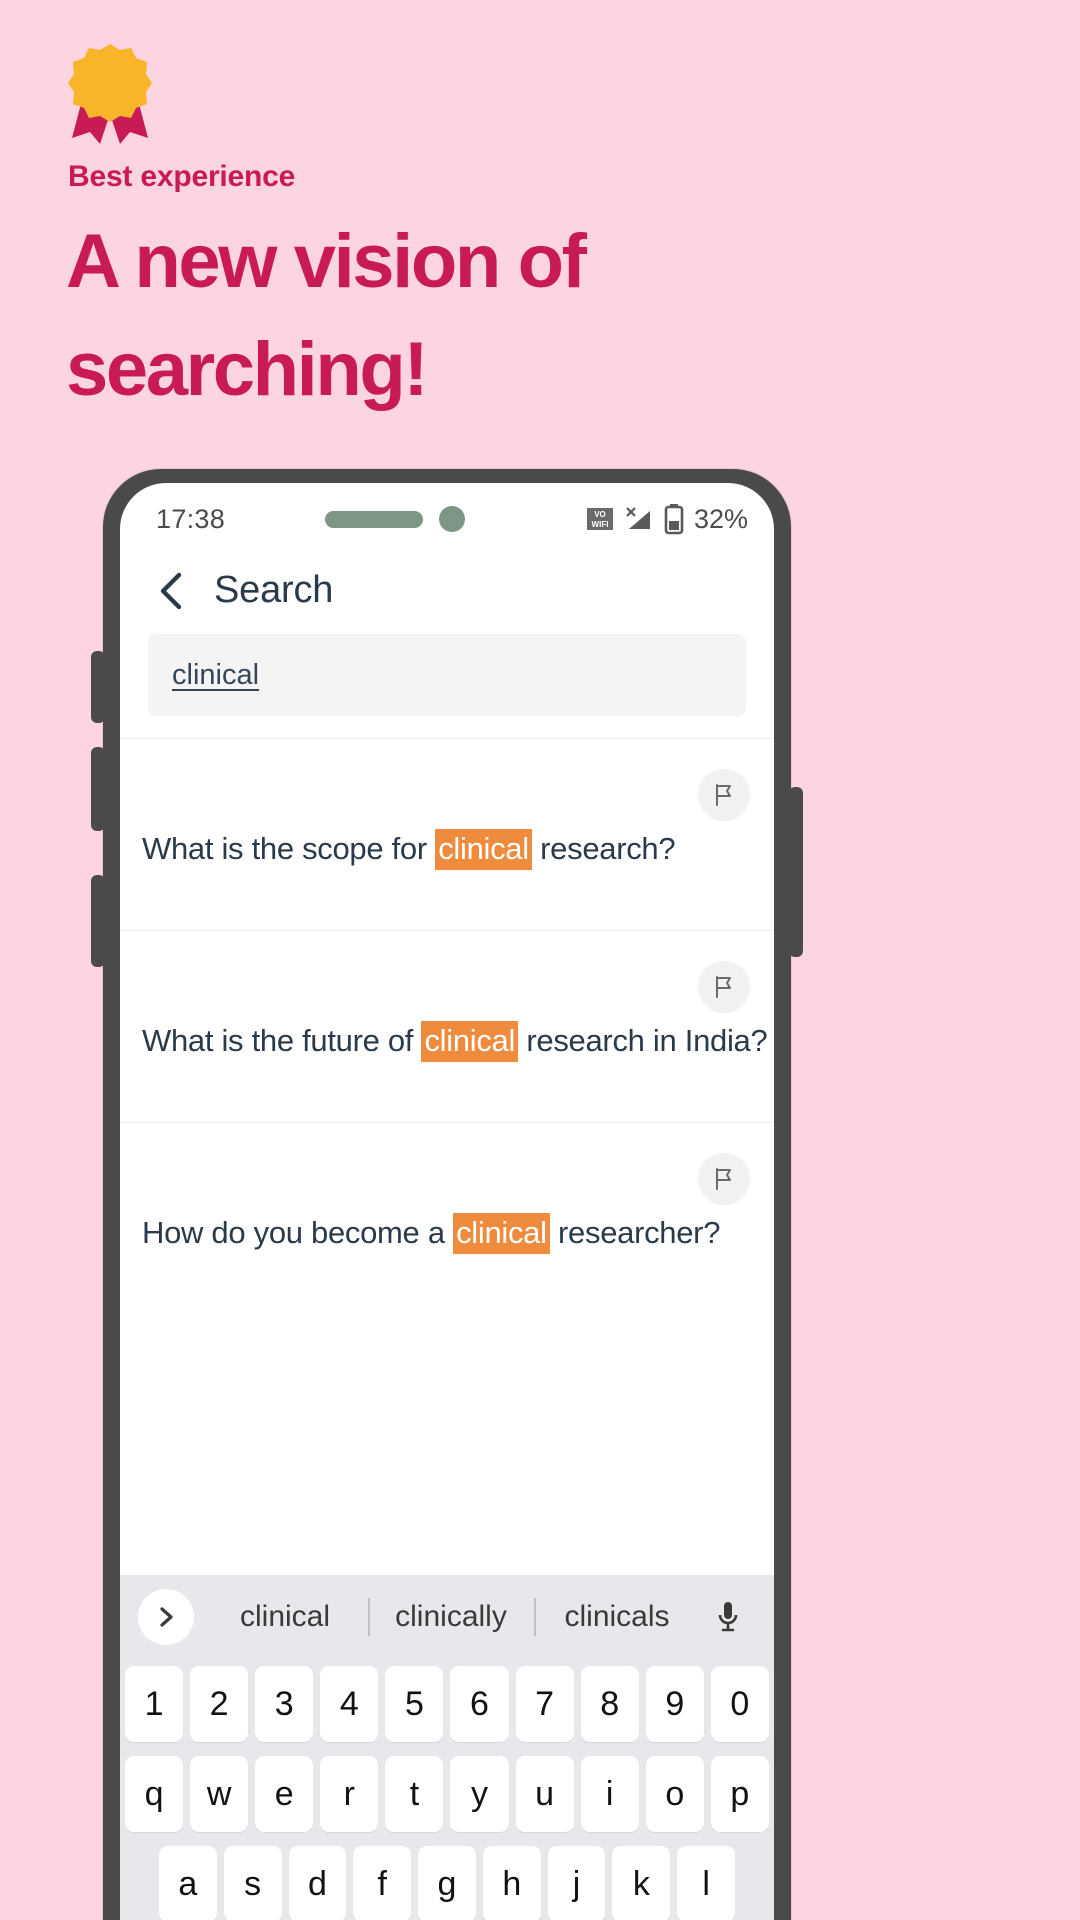 This screenshot has height=1920, width=1080. What do you see at coordinates (191, 518) in the screenshot?
I see `status-time: 17:38` at bounding box center [191, 518].